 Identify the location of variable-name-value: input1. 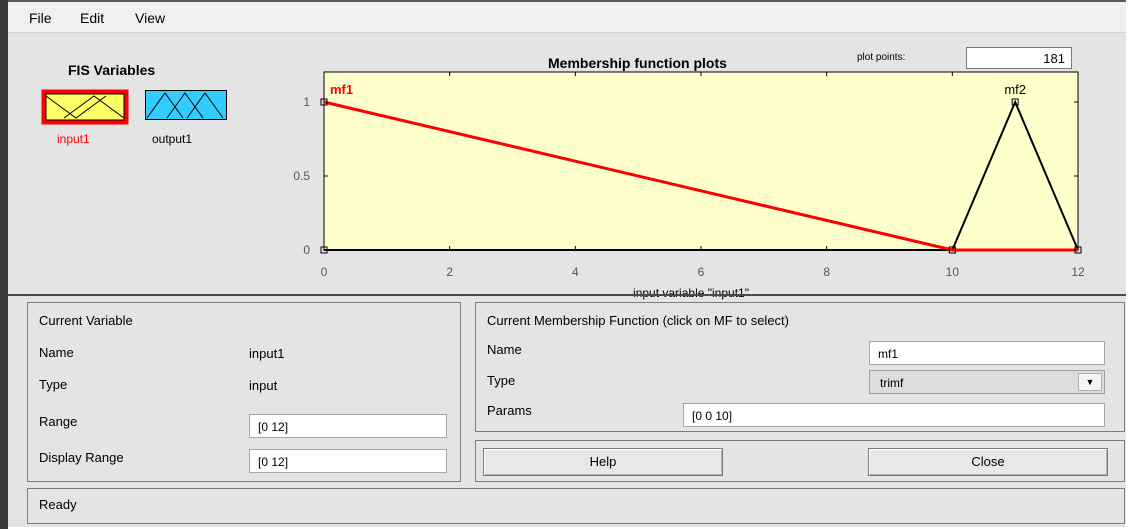
(267, 353).